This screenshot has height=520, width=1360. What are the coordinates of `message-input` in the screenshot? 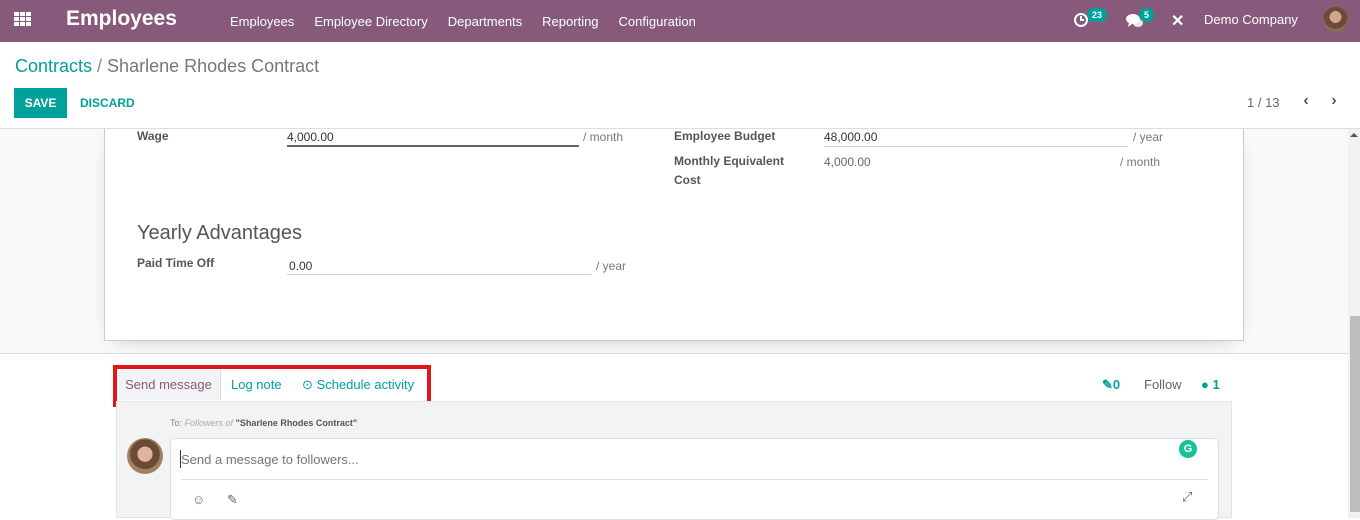 It's located at (675, 459).